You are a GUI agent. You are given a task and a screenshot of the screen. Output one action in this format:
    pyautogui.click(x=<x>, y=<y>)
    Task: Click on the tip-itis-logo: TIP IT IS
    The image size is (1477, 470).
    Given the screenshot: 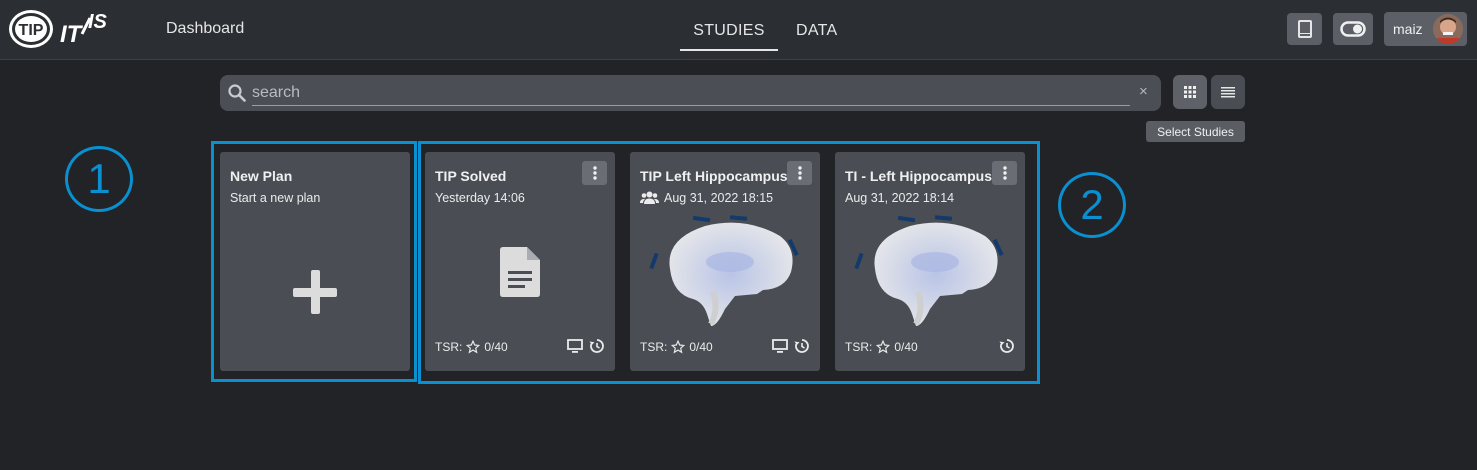 What is the action you would take?
    pyautogui.click(x=65, y=29)
    